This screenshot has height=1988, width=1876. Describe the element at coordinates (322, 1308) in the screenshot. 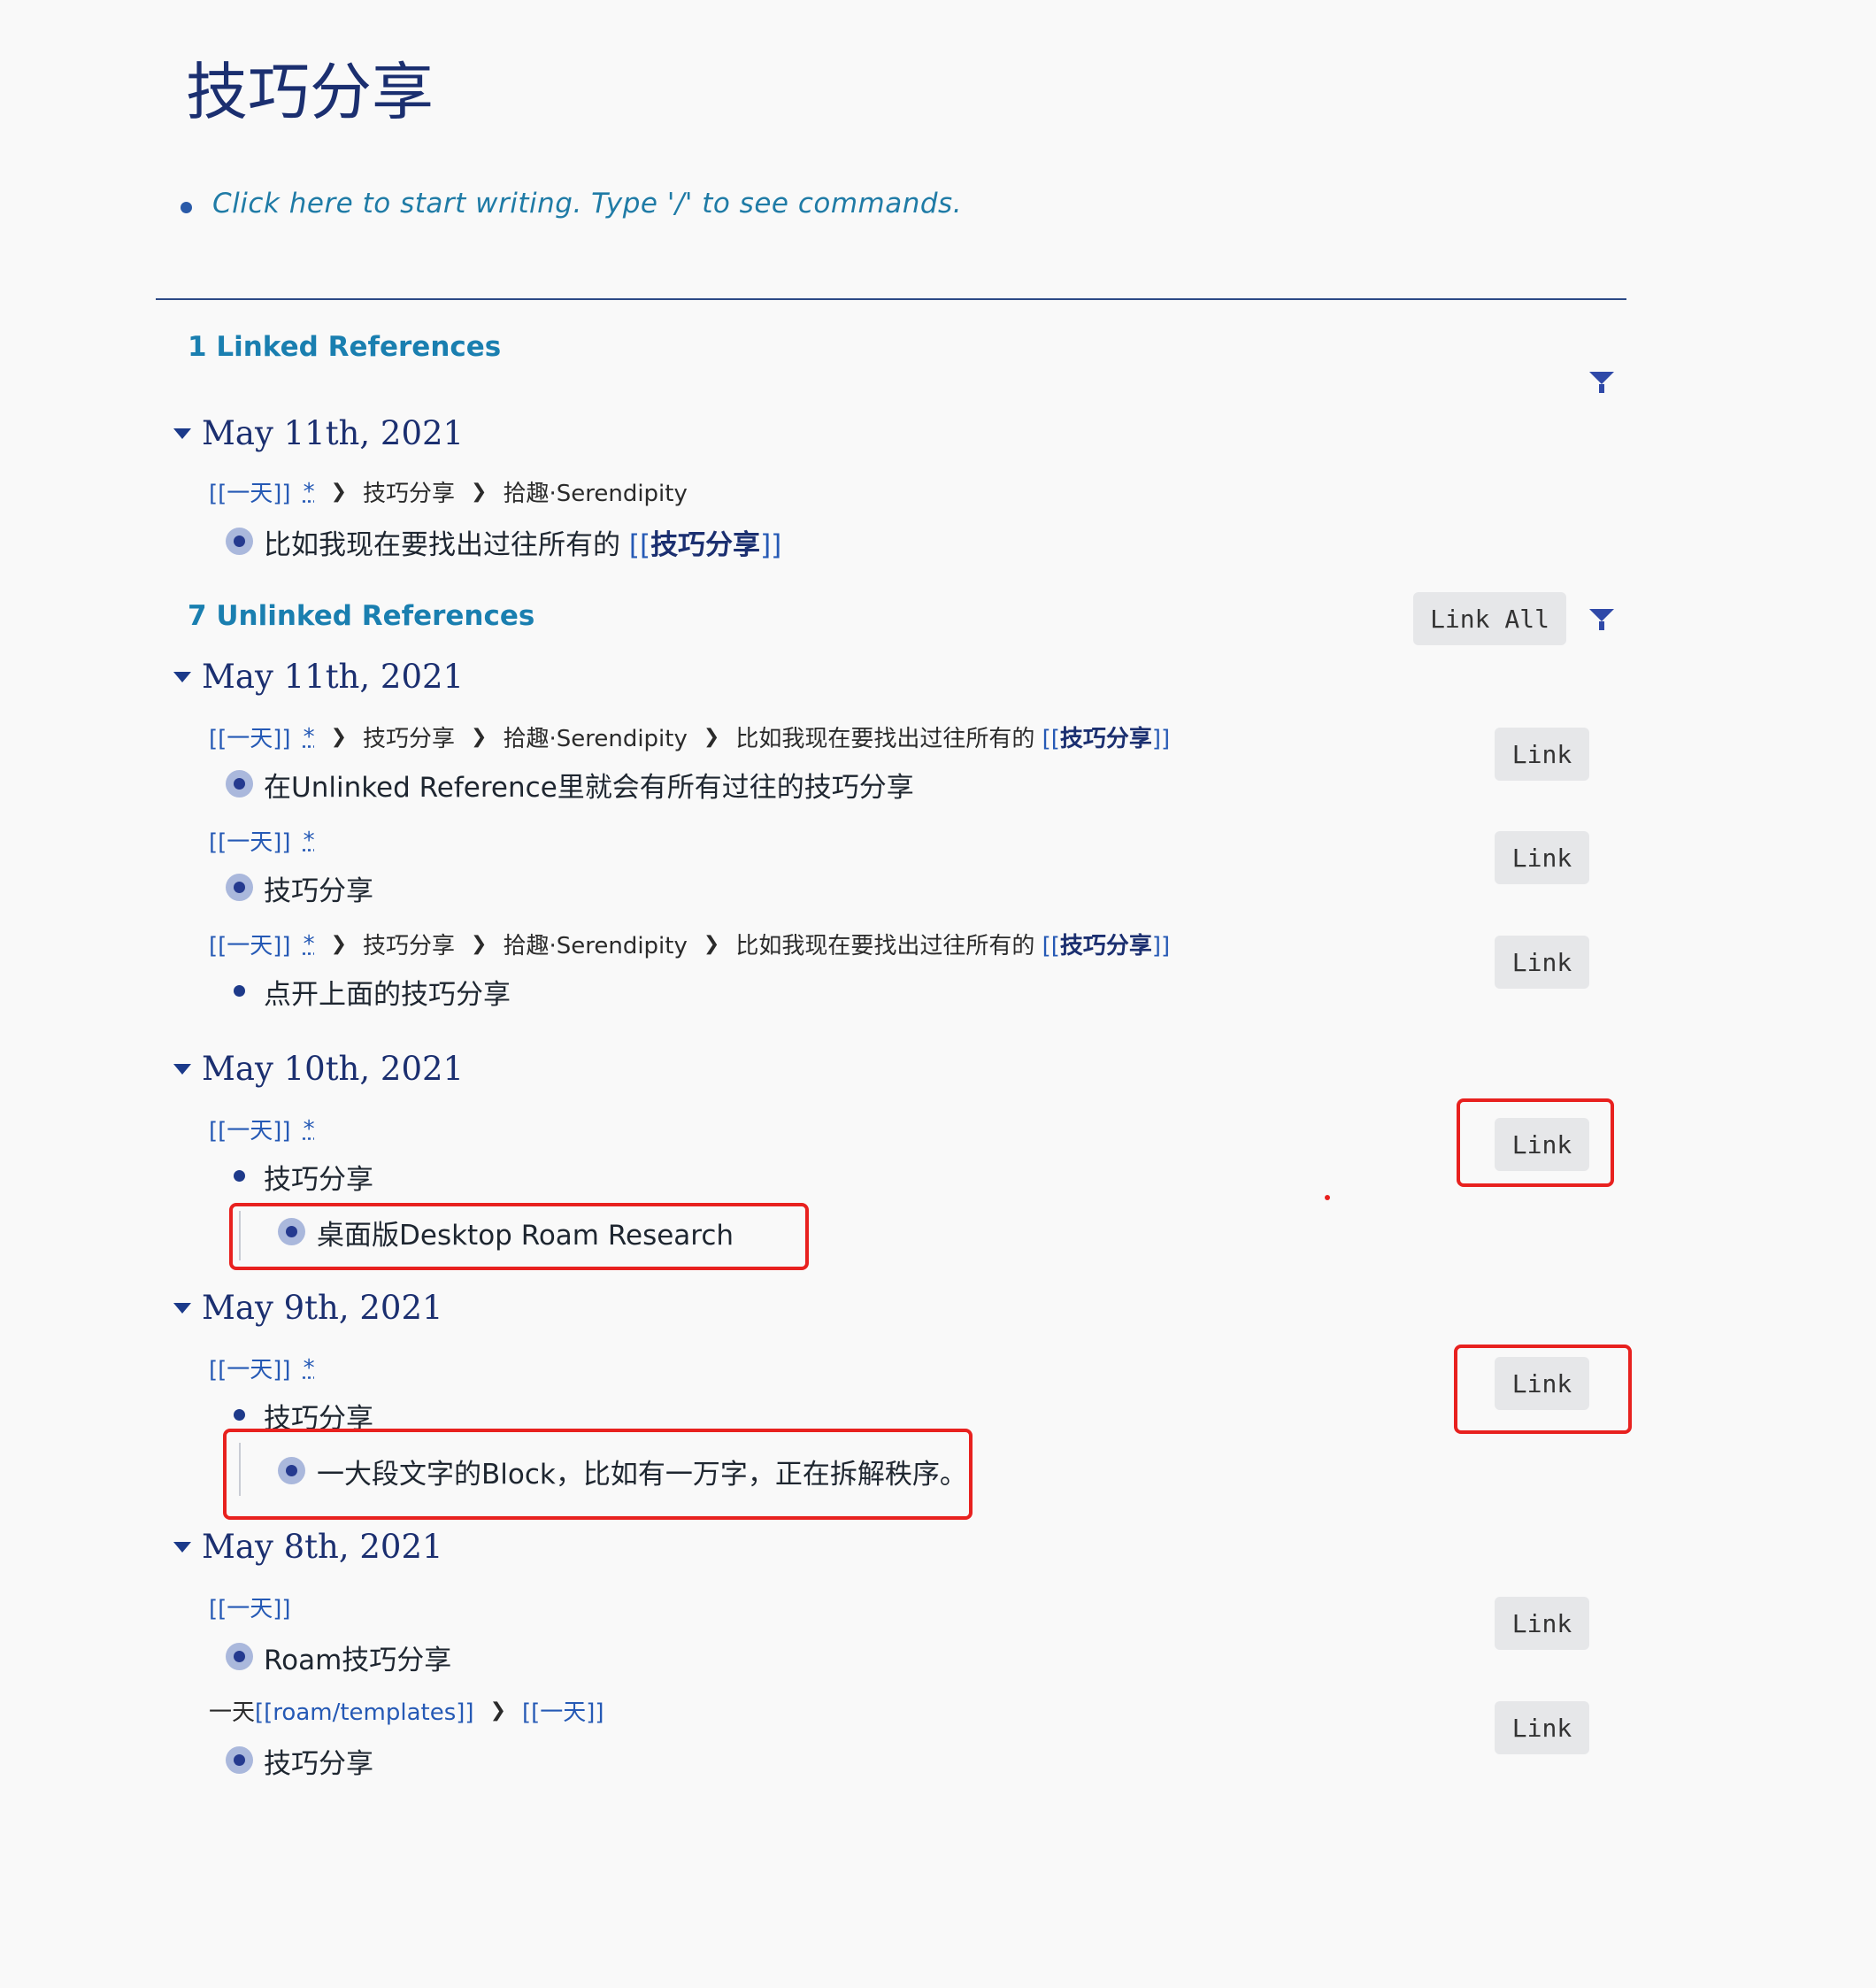

I see `reference-date: May 9th, 2021` at that location.